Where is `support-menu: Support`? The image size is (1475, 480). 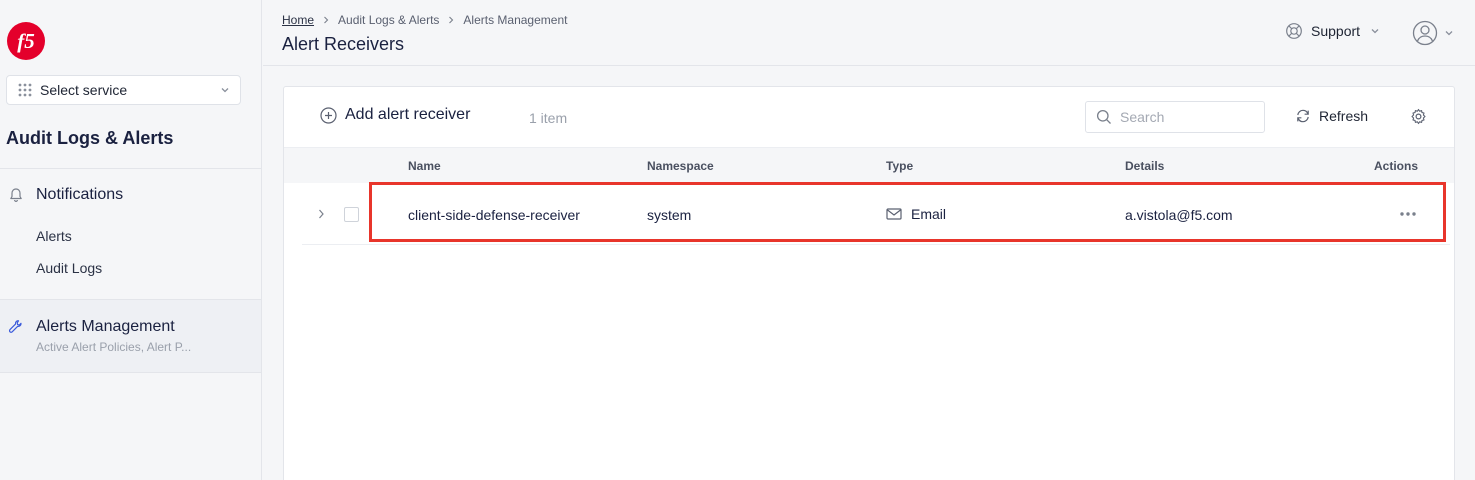 support-menu: Support is located at coordinates (1332, 31).